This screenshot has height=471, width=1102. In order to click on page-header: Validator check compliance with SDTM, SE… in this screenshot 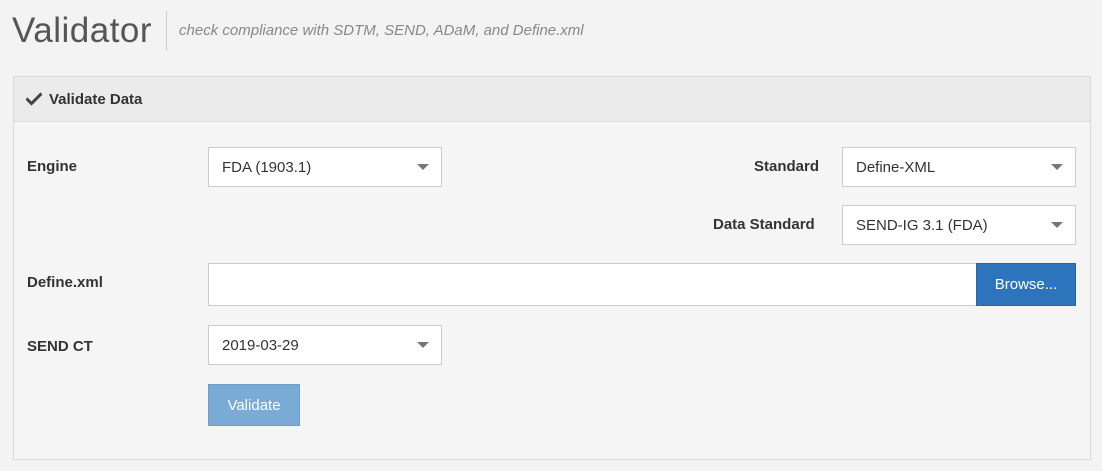, I will do `click(298, 31)`.